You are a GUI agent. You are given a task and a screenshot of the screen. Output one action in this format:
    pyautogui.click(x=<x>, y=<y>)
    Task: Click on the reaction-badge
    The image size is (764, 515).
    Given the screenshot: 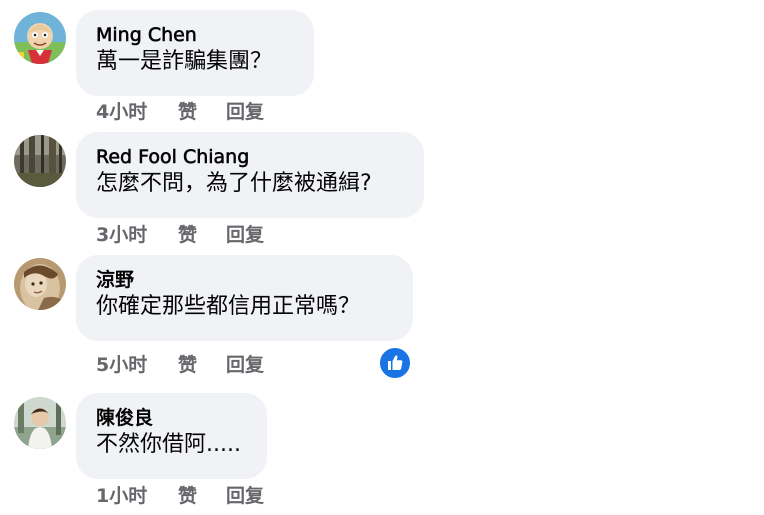 What is the action you would take?
    pyautogui.click(x=395, y=363)
    